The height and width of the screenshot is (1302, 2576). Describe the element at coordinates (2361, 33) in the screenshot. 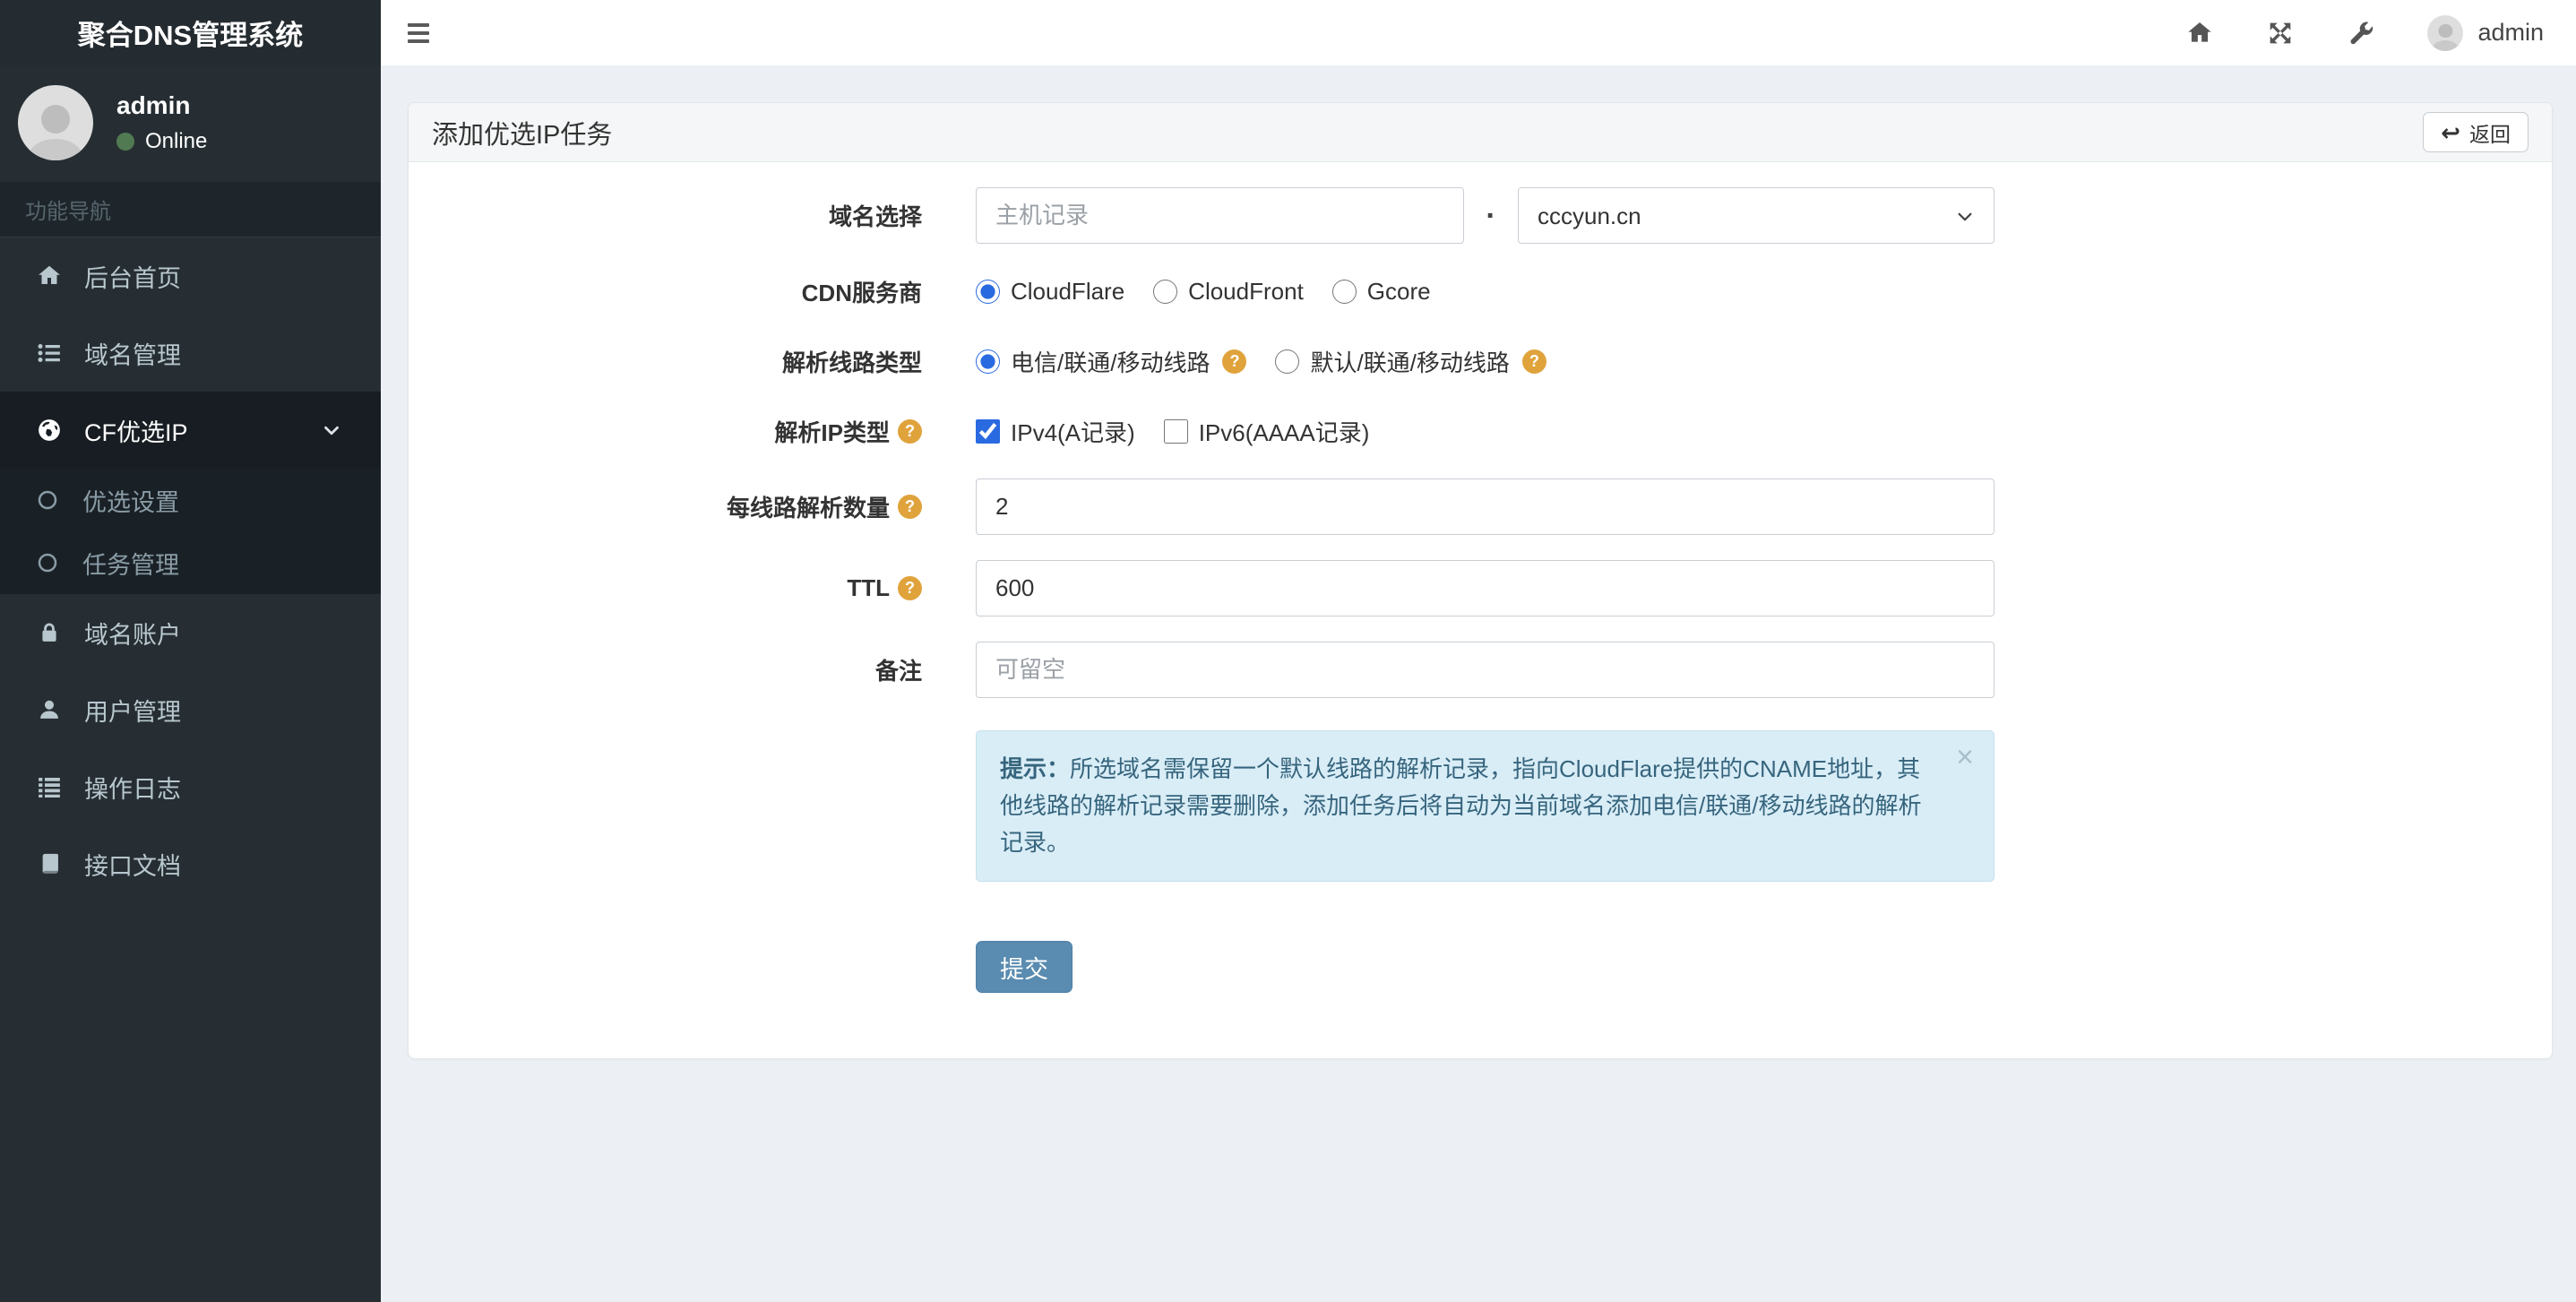

I see `wrench-icon` at that location.